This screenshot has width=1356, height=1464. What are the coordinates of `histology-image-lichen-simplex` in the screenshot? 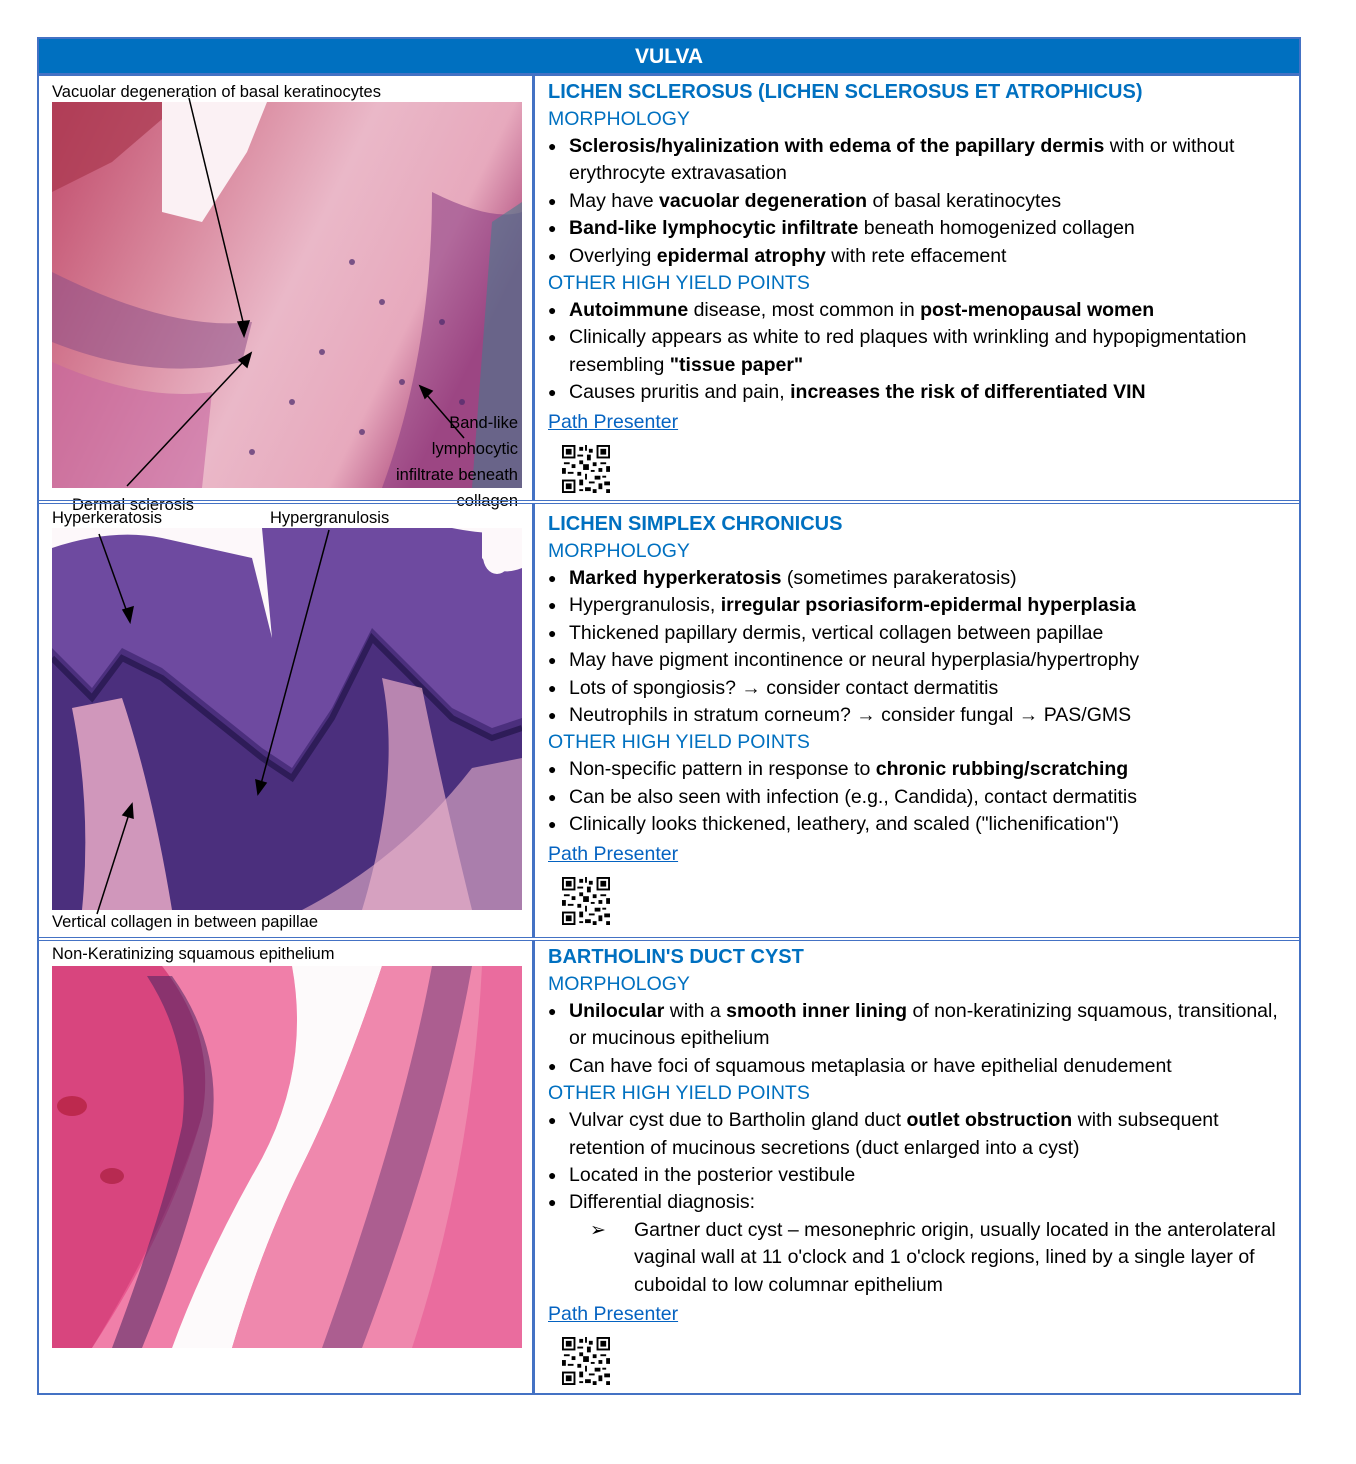 It's located at (287, 719).